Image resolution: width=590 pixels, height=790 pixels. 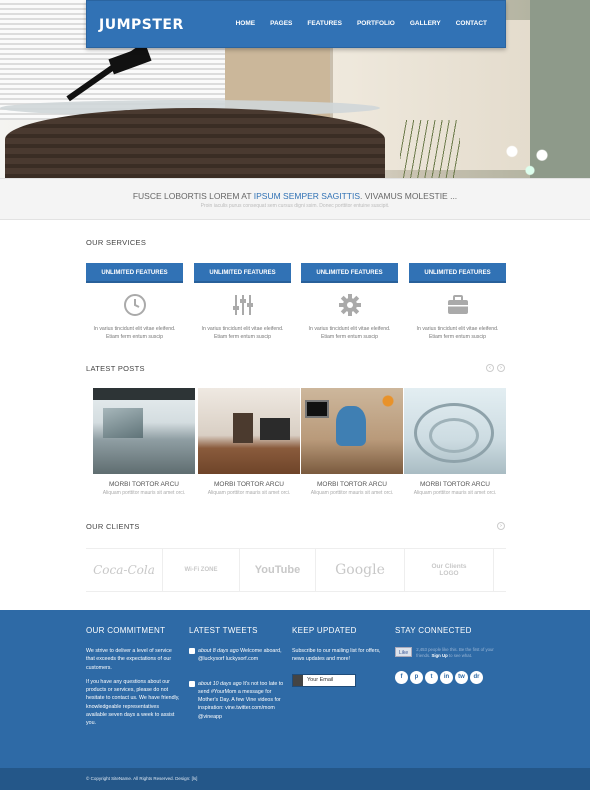 I want to click on email-field: Your Email, so click(x=324, y=680).